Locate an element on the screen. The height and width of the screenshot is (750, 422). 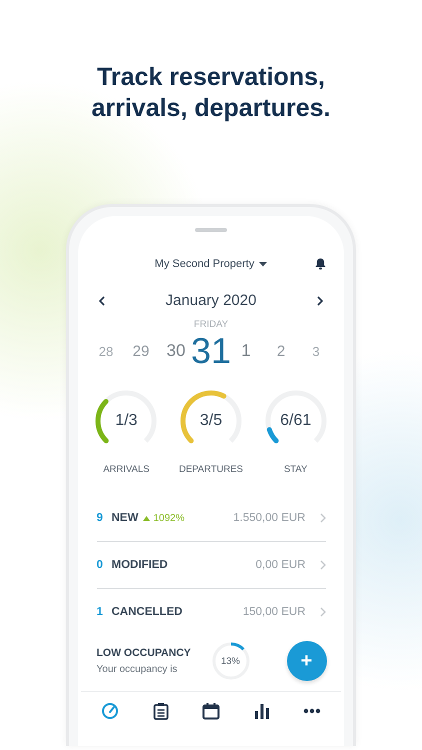
bar-chart-icon is located at coordinates (261, 711).